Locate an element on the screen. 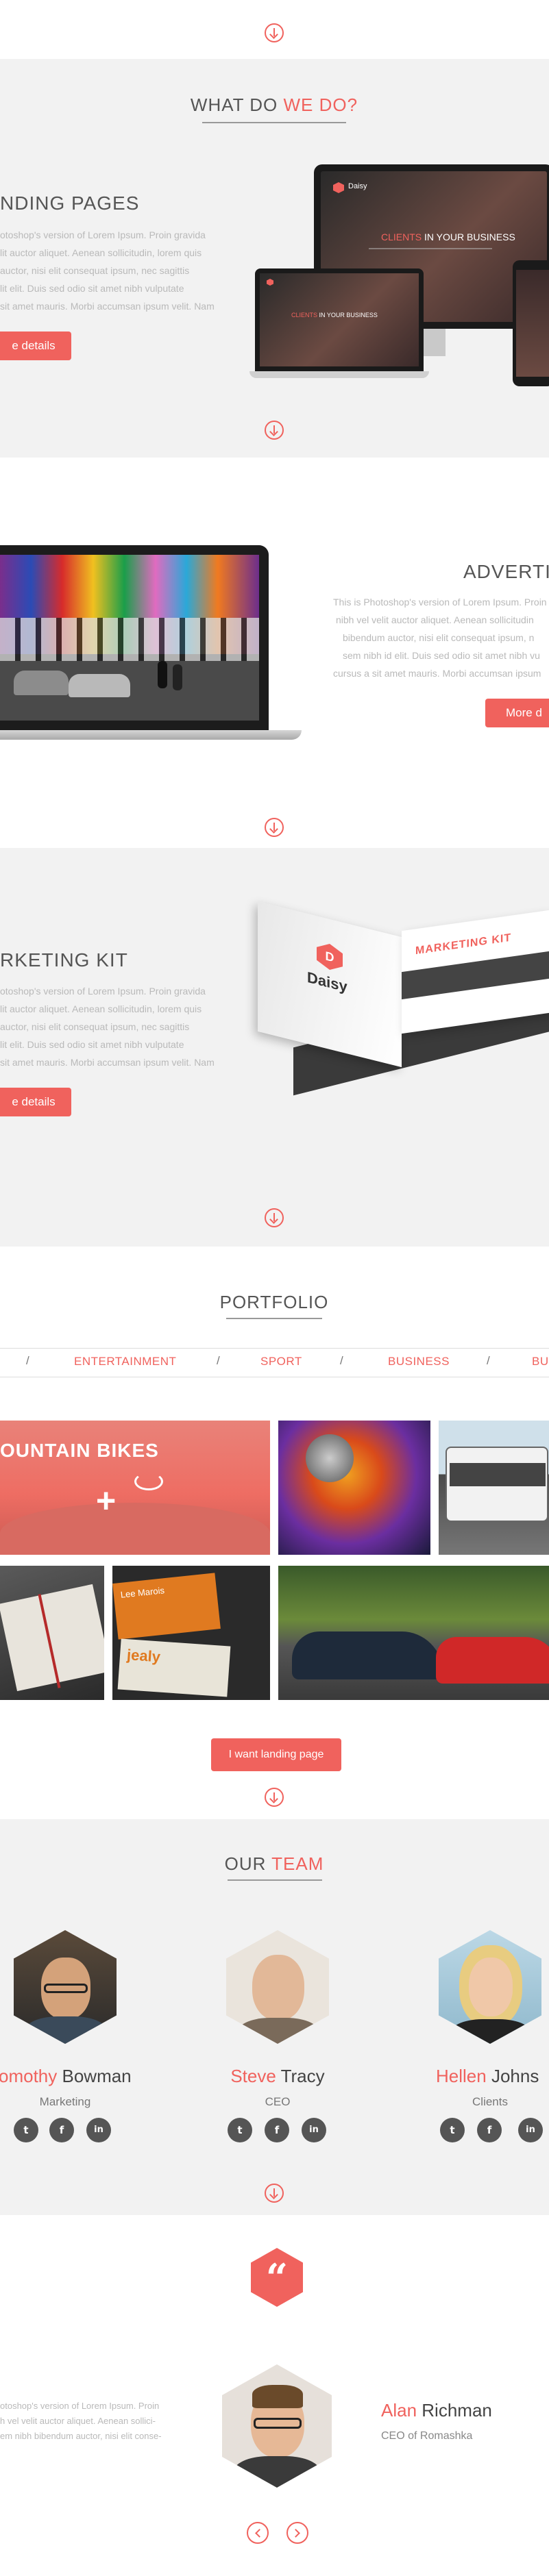 The height and width of the screenshot is (2576, 549). phone-mockup is located at coordinates (531, 323).